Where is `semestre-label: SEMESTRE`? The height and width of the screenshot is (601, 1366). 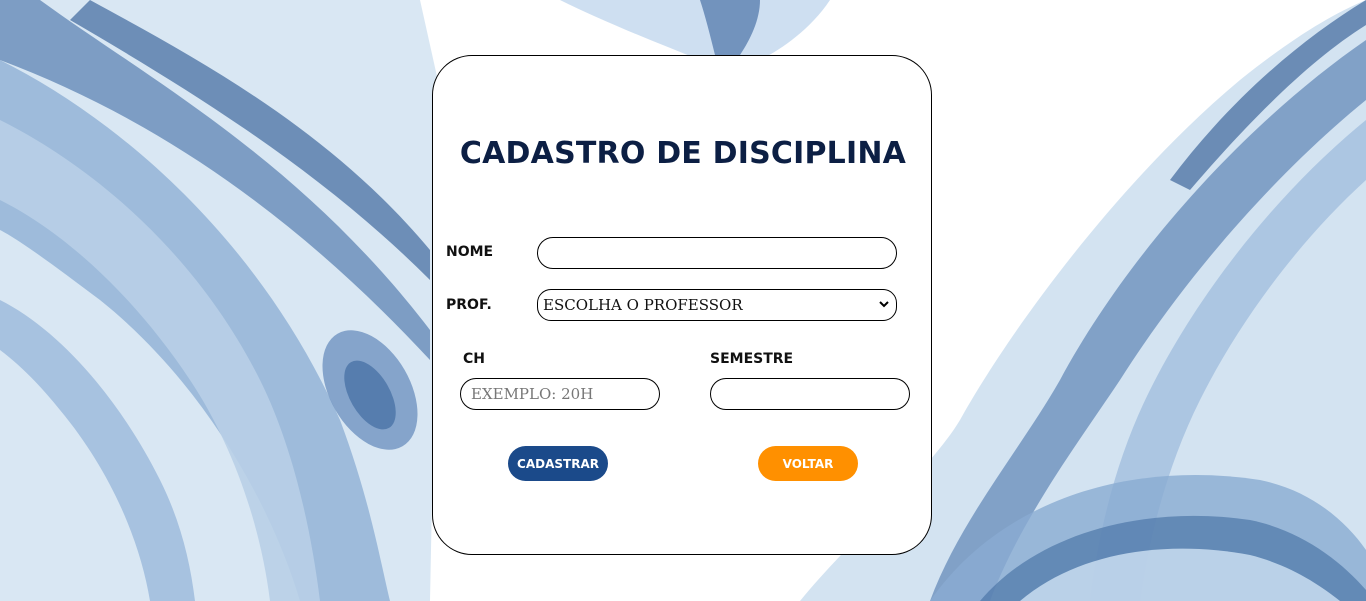
semestre-label: SEMESTRE is located at coordinates (752, 359).